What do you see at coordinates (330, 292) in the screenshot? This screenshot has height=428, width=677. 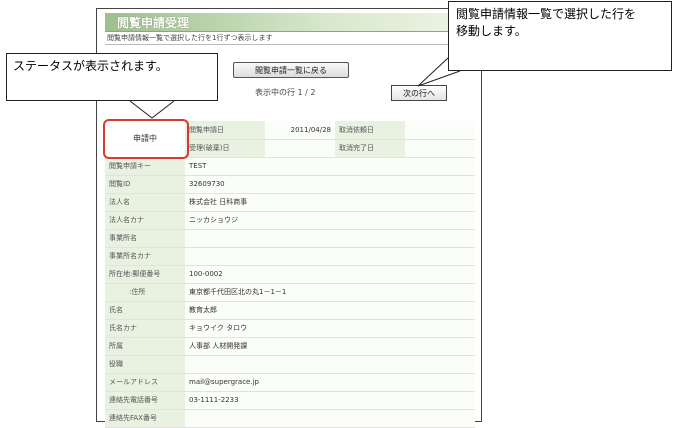 I see `field-value: 東京都千代田区北の丸1－1－1` at bounding box center [330, 292].